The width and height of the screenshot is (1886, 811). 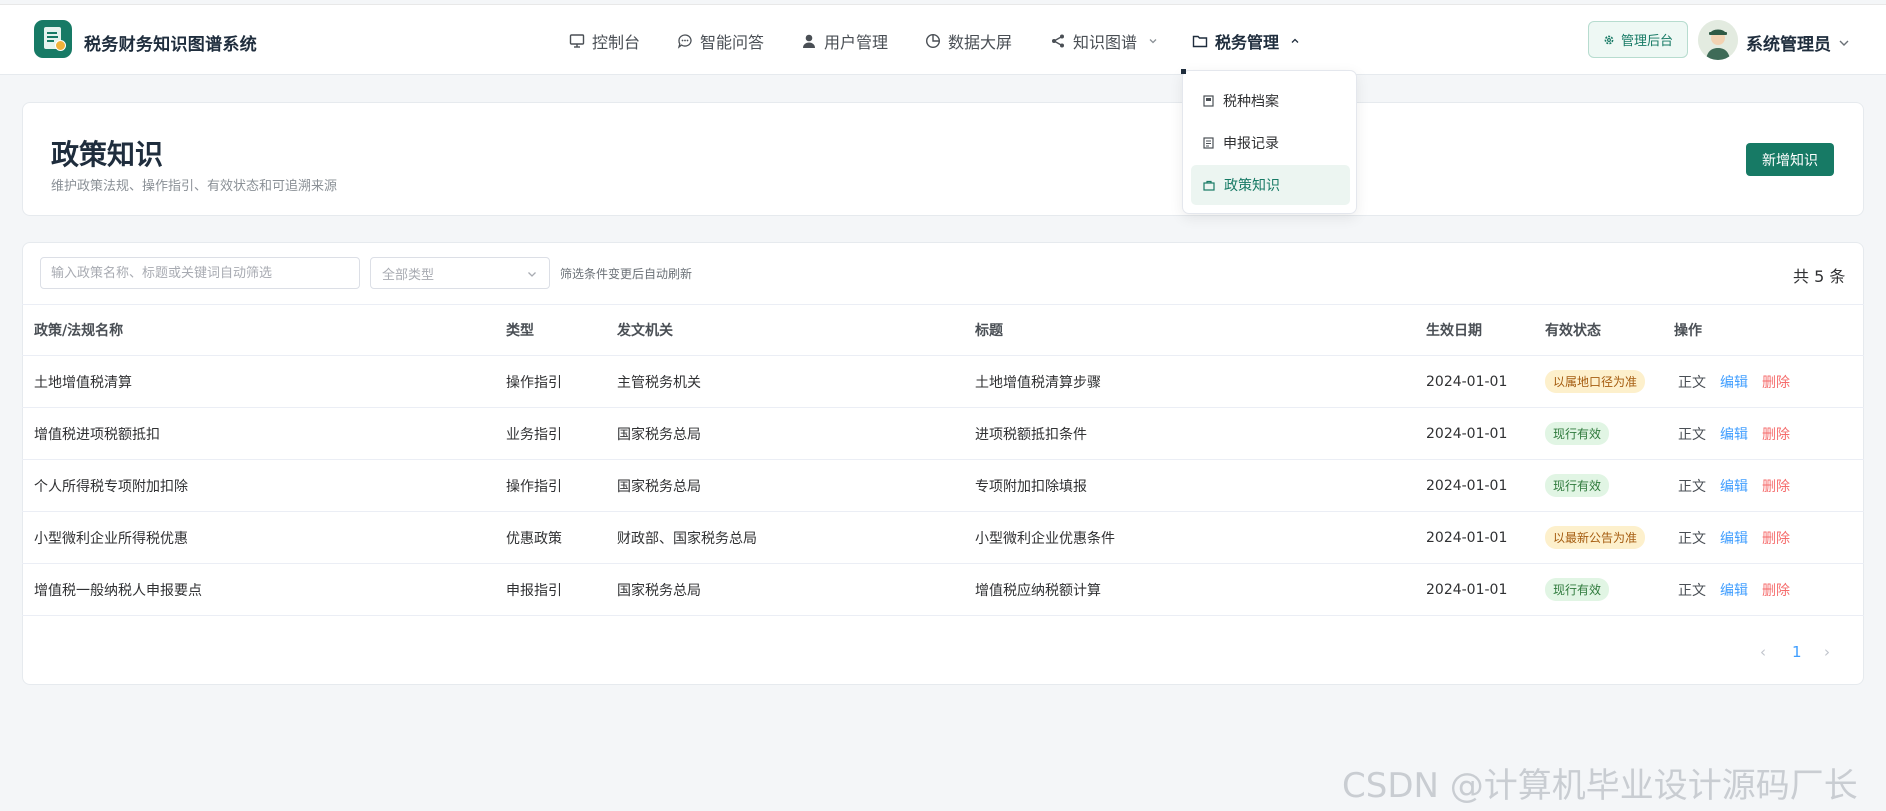 I want to click on policy-type: 申报指引, so click(x=534, y=590).